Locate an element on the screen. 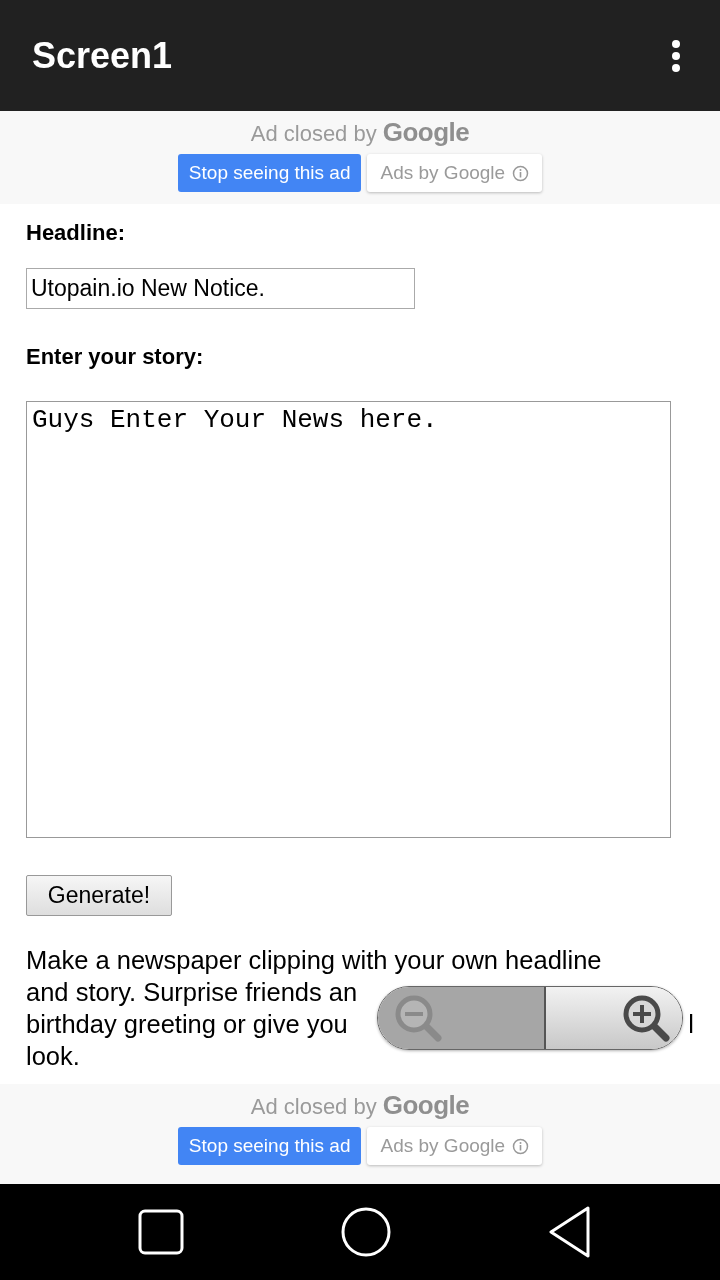  headline-field: Utopain.io New Notice. is located at coordinates (220, 288).